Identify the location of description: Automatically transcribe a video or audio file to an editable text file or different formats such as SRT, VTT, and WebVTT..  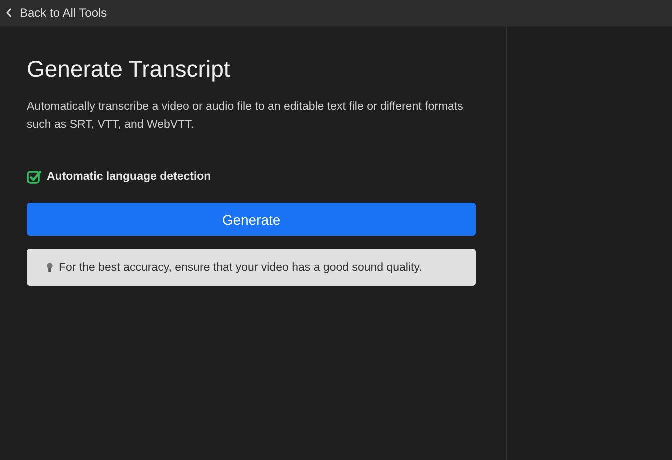
(245, 116).